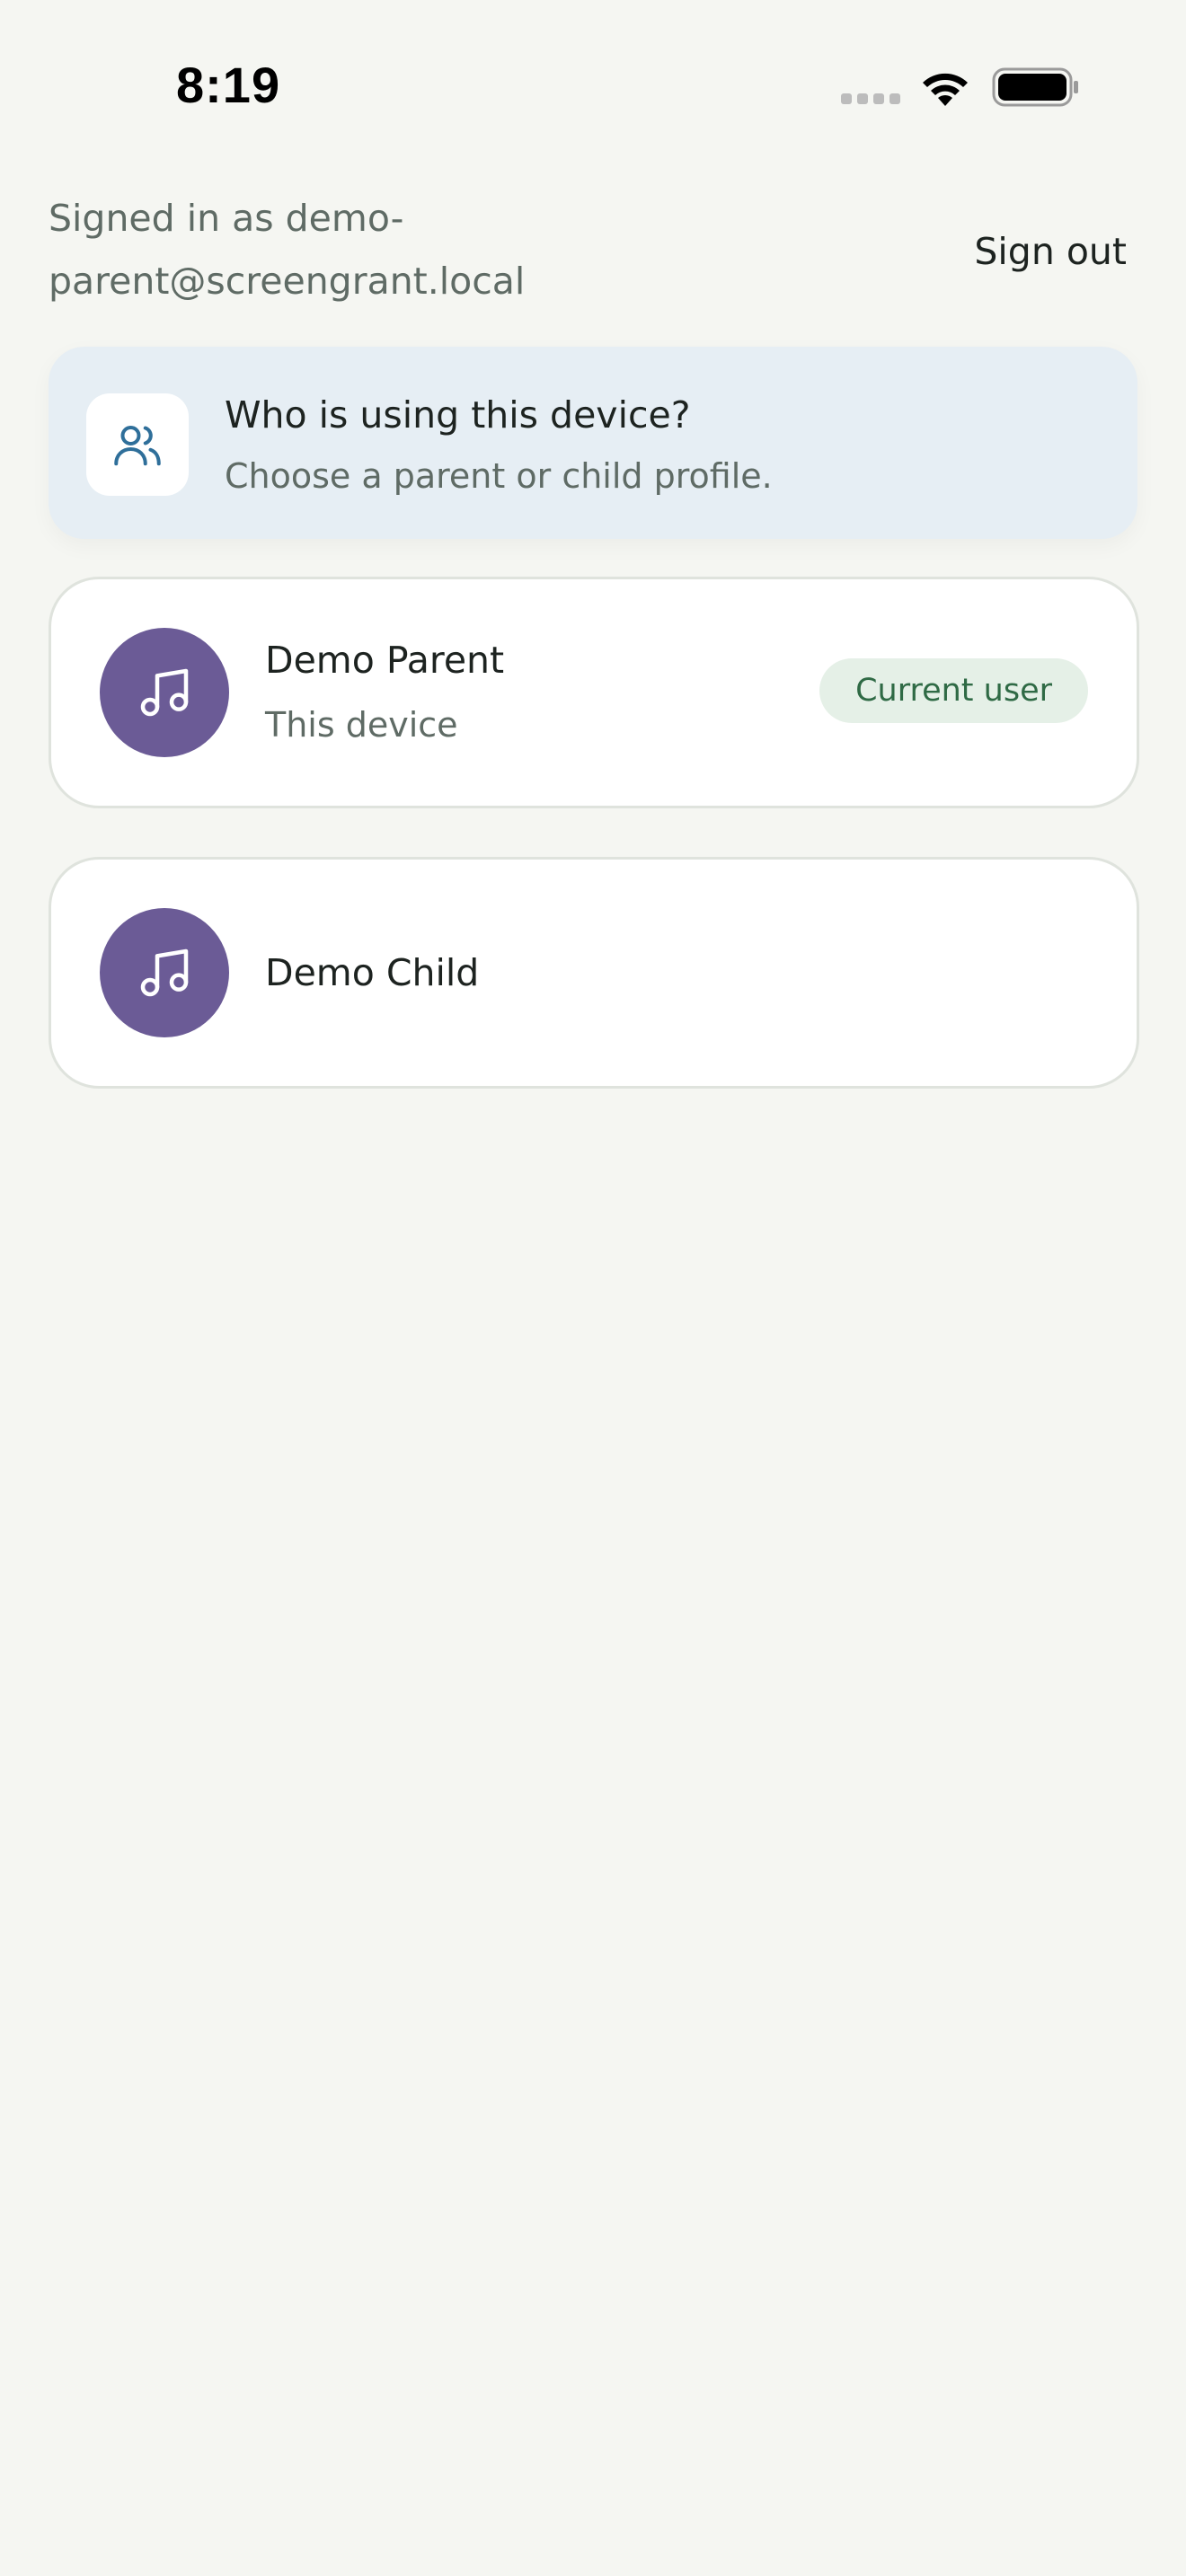  Describe the element at coordinates (594, 692) in the screenshot. I see `profile-card-demo-parent: Demo Parent This device Current user` at that location.